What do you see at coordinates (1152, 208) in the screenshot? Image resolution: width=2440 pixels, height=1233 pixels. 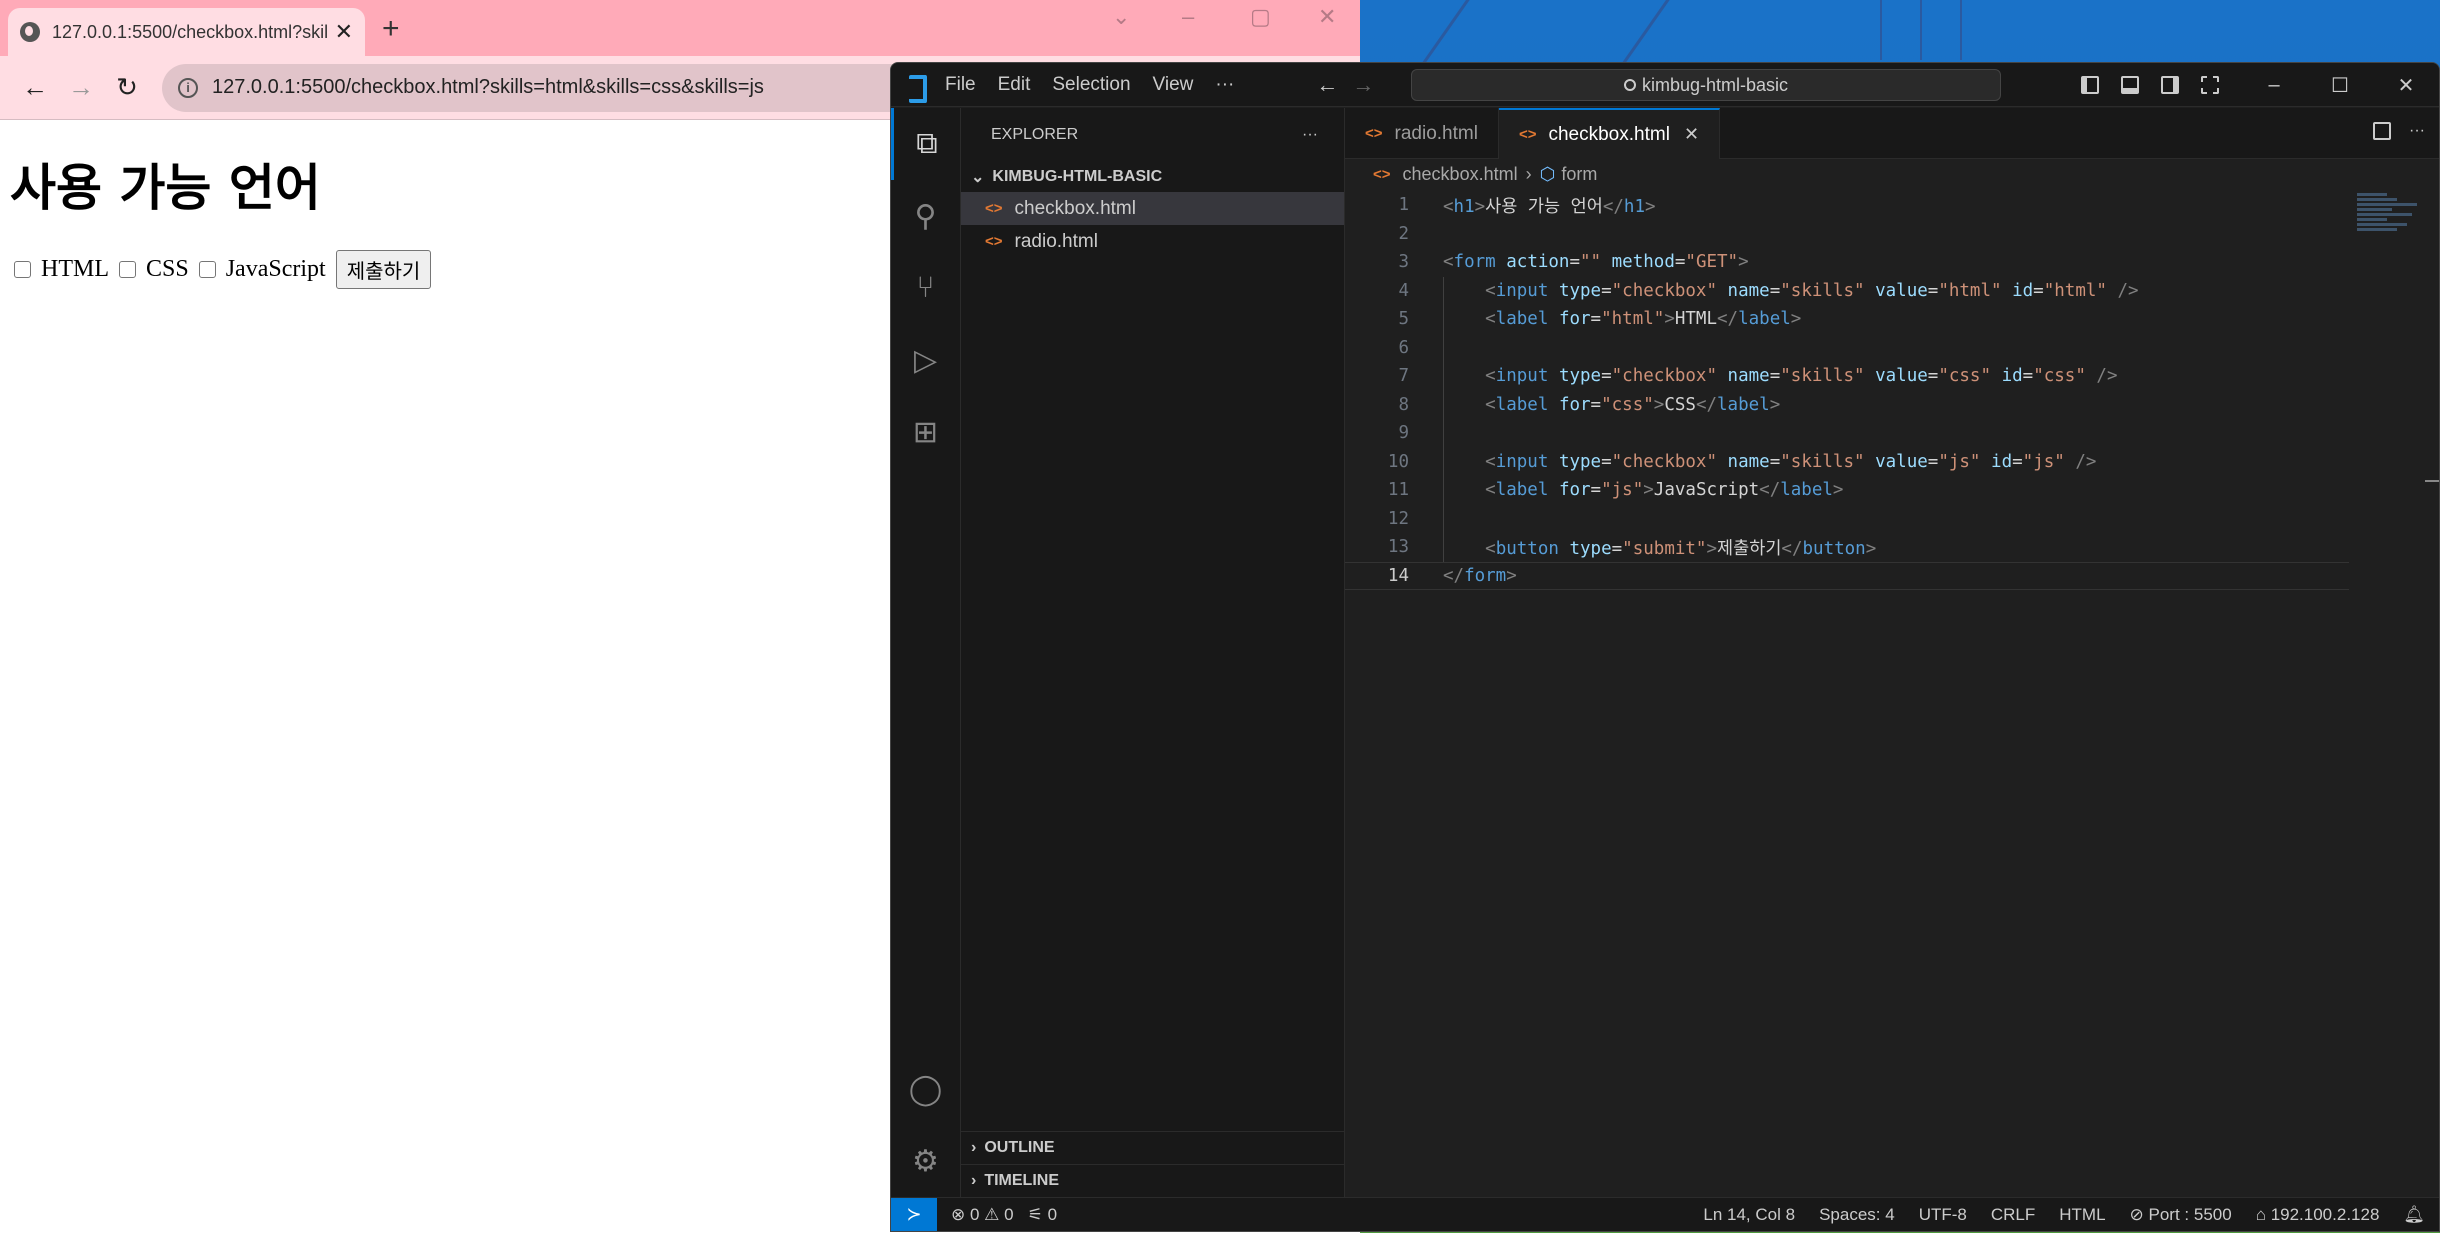 I see `file-item: <> checkbox.html` at bounding box center [1152, 208].